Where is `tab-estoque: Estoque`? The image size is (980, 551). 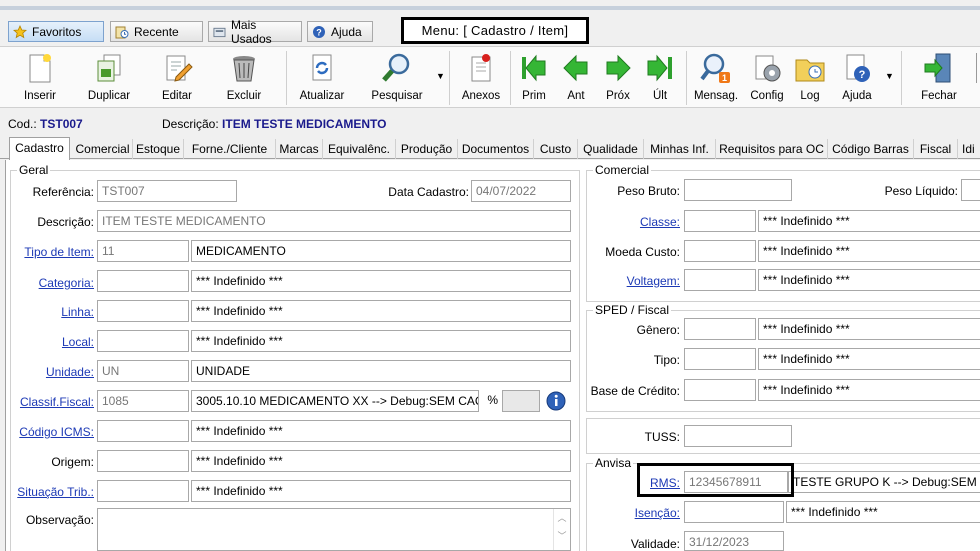
tab-estoque: Estoque is located at coordinates (158, 149).